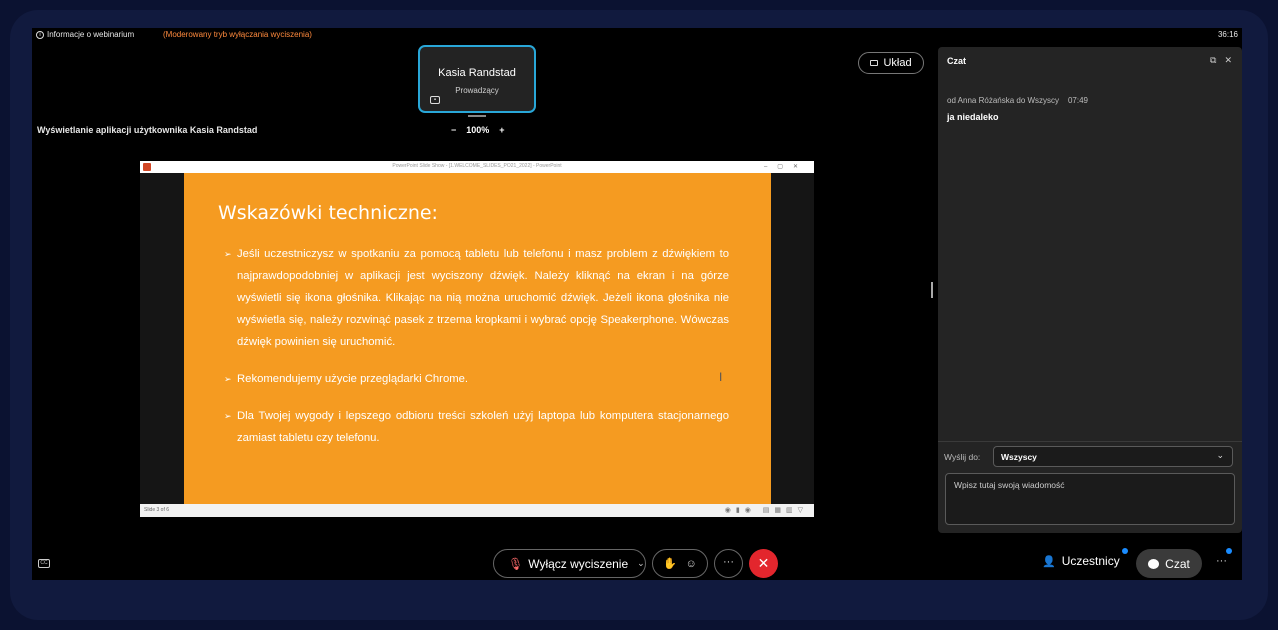 This screenshot has width=1278, height=630. Describe the element at coordinates (1090, 441) in the screenshot. I see `chat-divider` at that location.